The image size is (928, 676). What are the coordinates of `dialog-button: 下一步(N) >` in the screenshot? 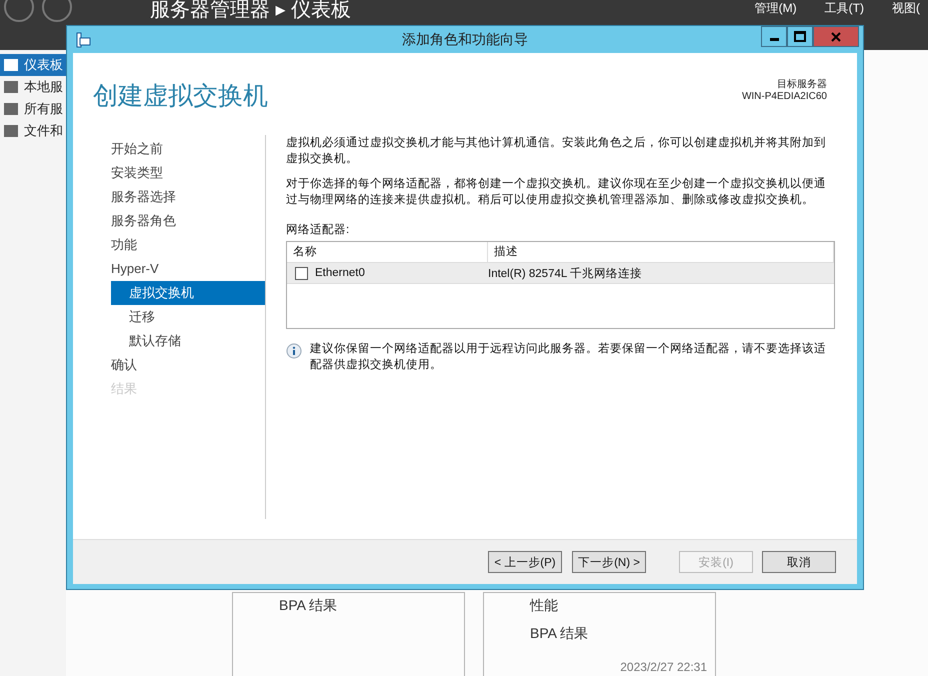 It's located at (609, 562).